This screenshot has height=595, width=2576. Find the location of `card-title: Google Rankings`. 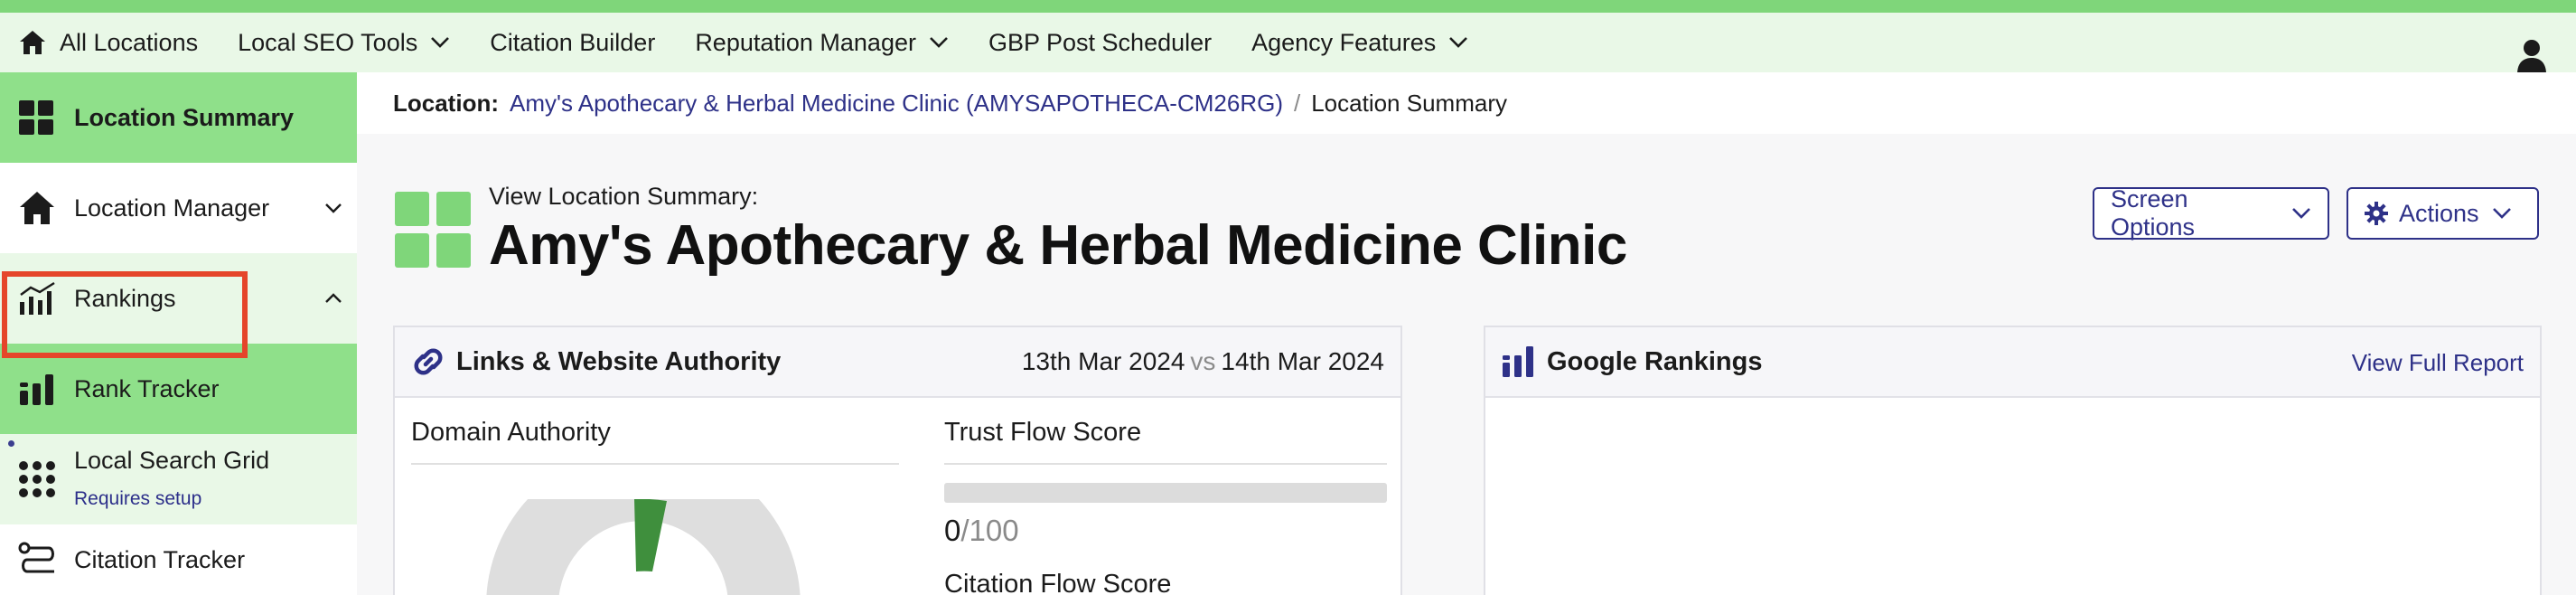

card-title: Google Rankings is located at coordinates (1655, 361).